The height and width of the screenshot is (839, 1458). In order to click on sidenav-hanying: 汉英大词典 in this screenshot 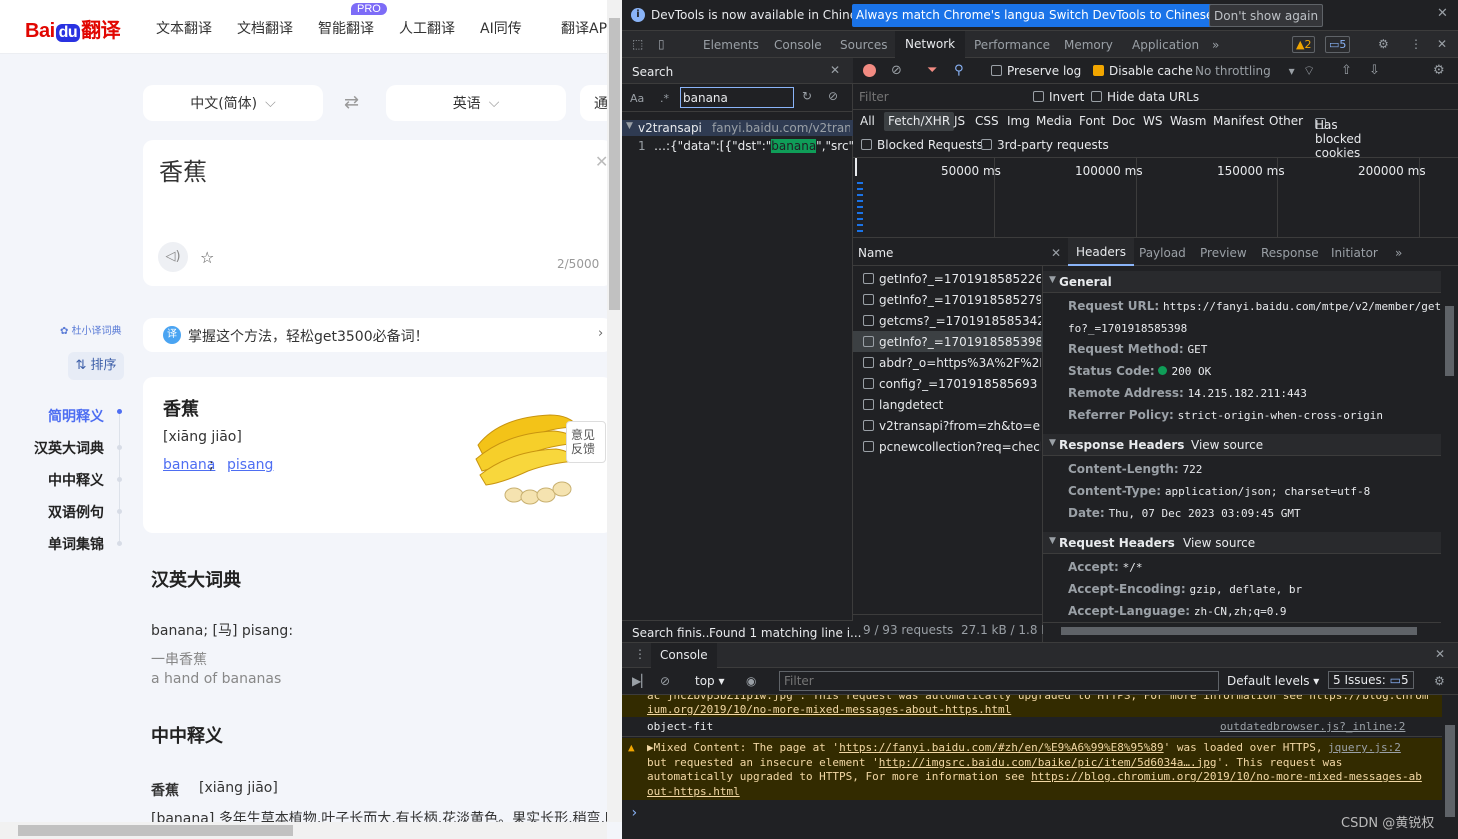, I will do `click(69, 448)`.